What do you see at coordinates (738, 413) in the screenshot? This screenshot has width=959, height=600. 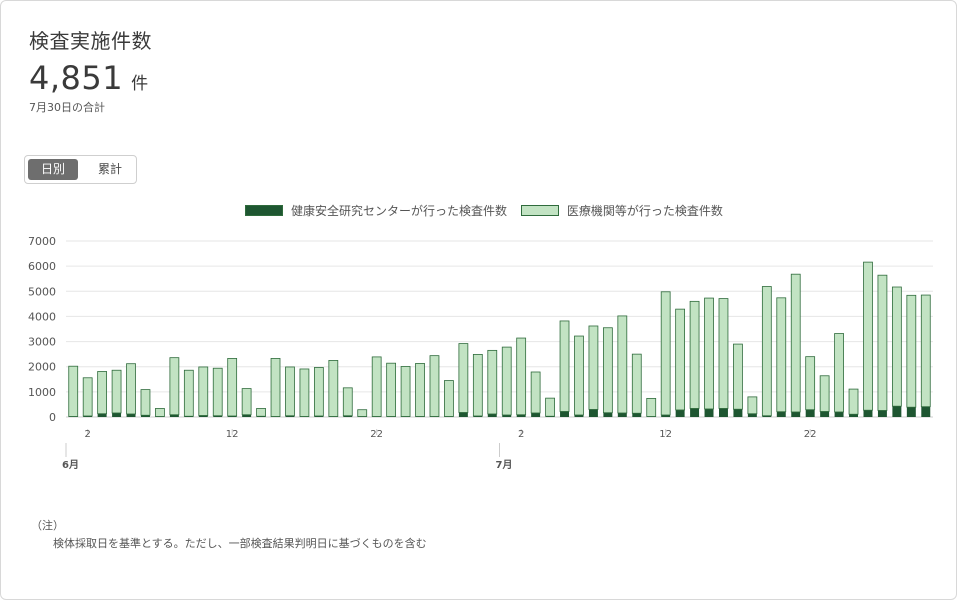 I see `bar-center-7/17` at bounding box center [738, 413].